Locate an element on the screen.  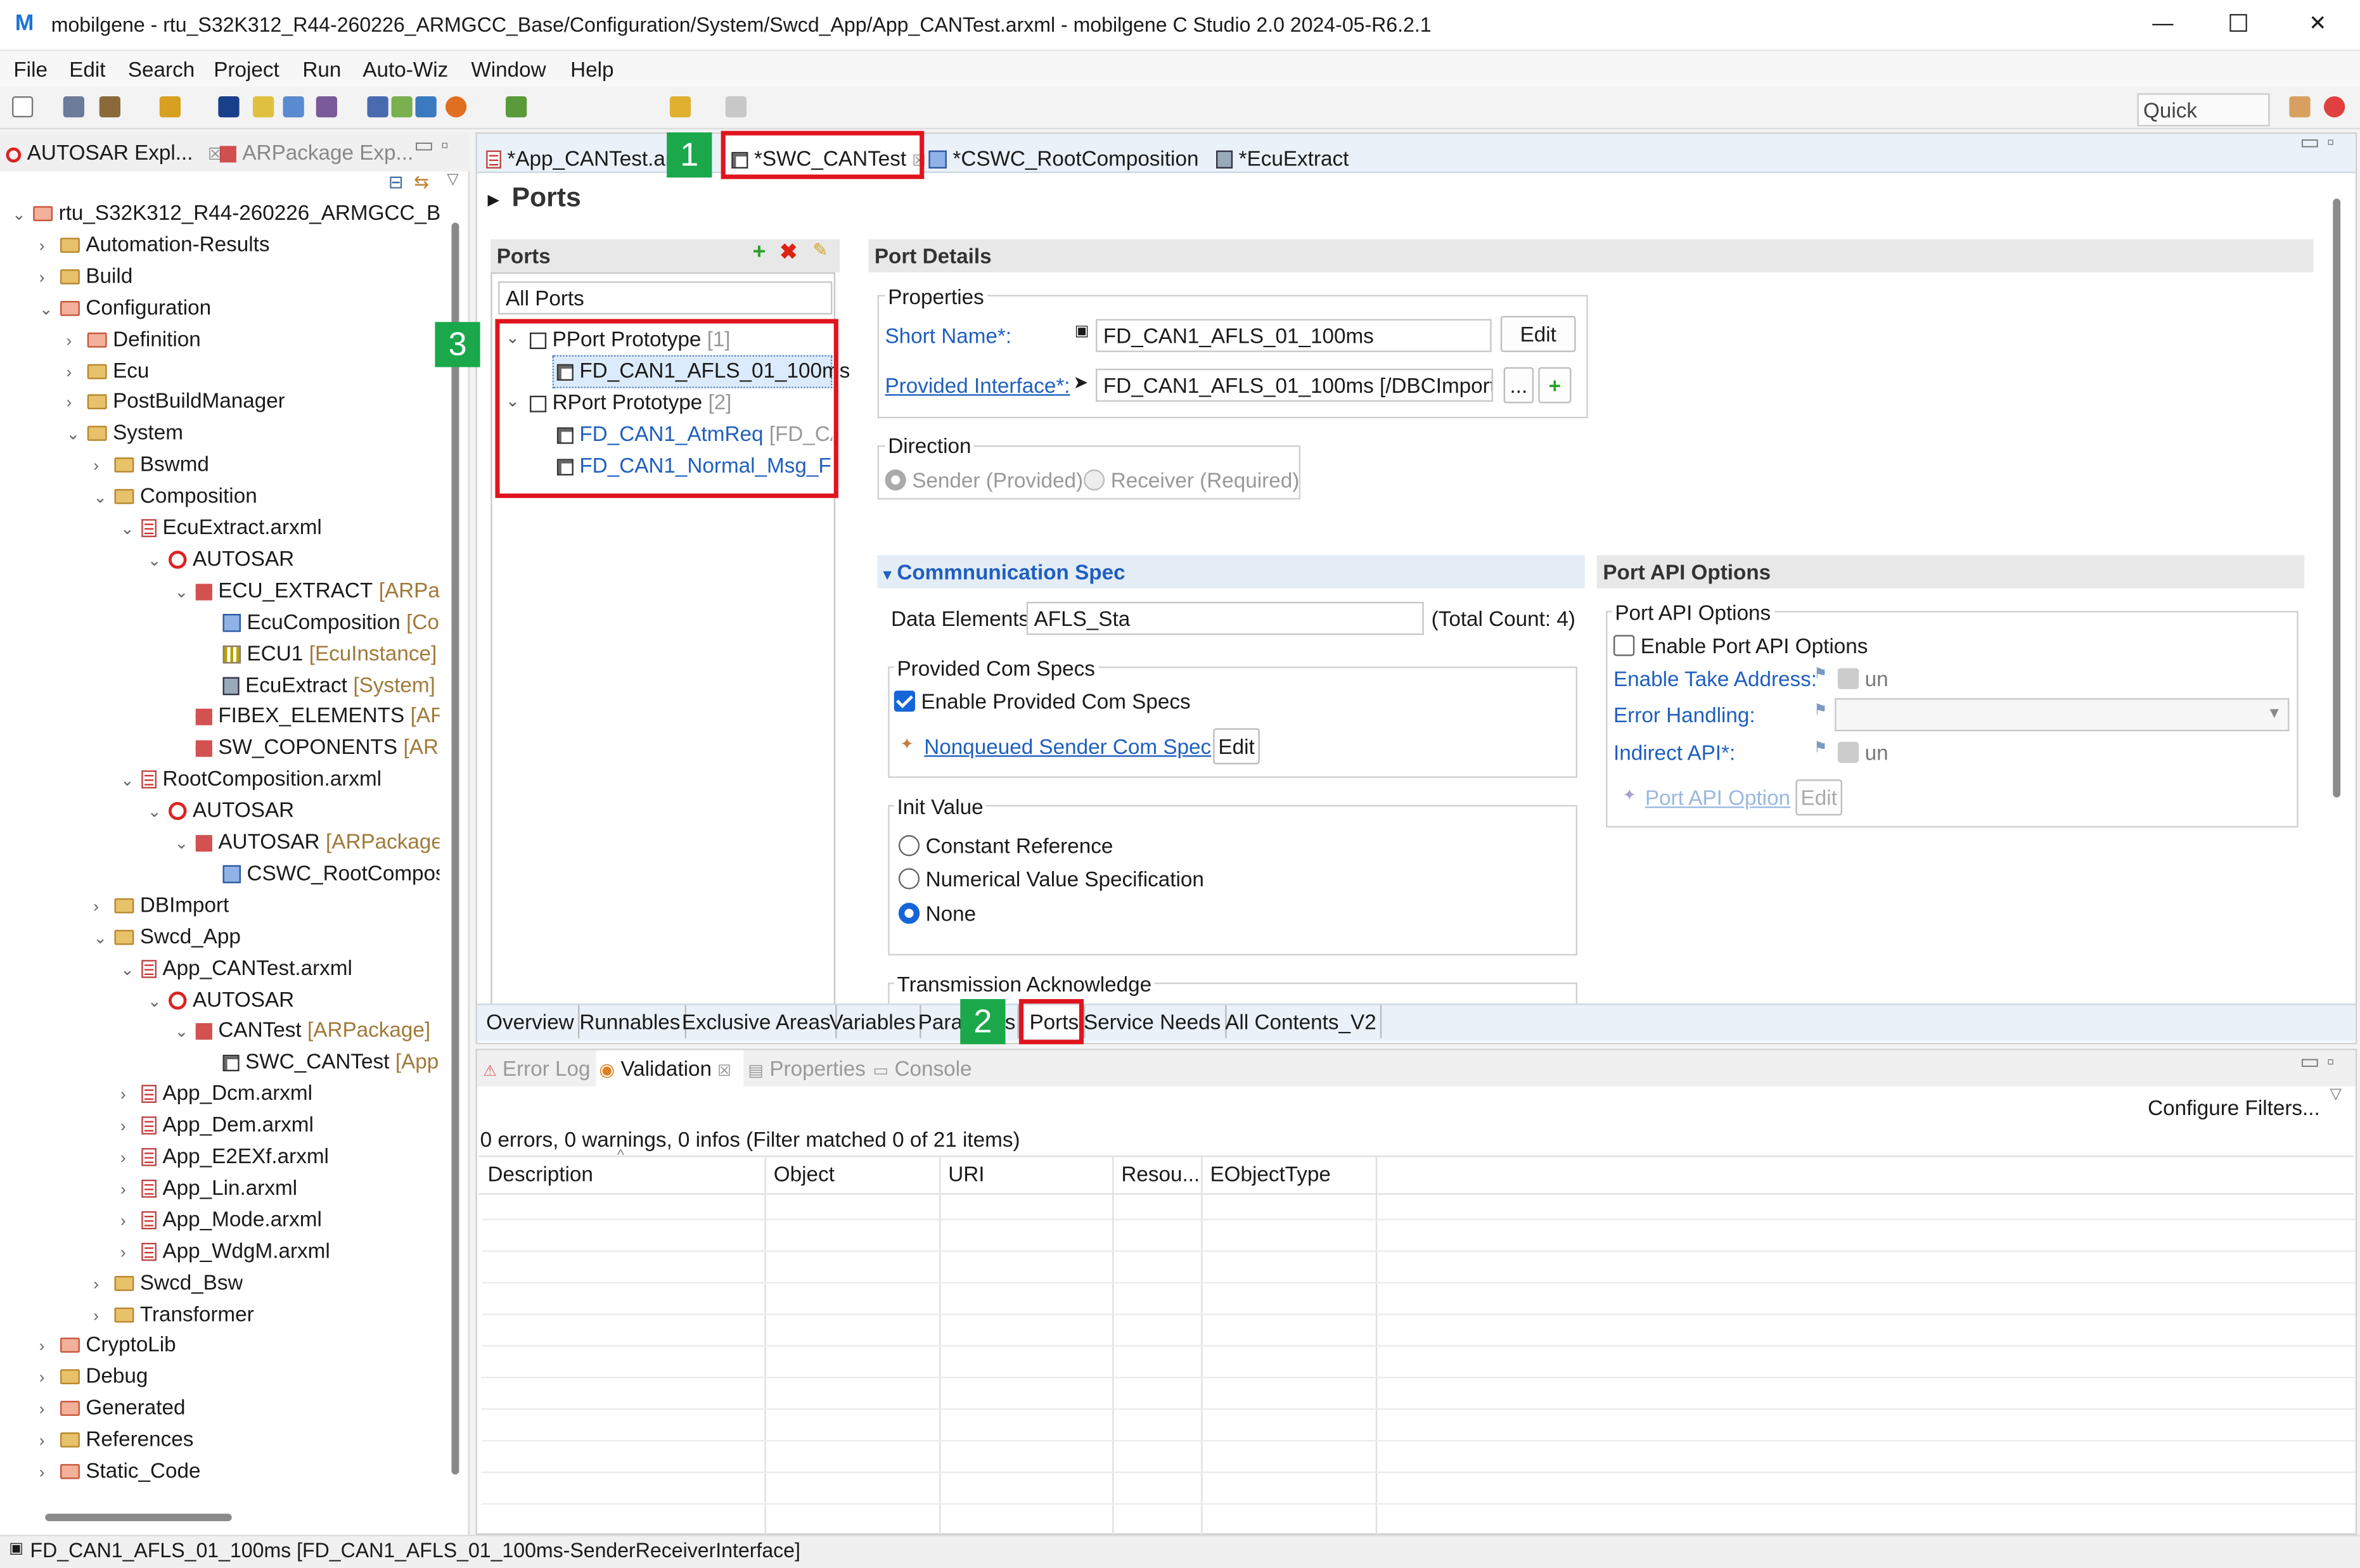
take-address-checkbox is located at coordinates (1848, 678).